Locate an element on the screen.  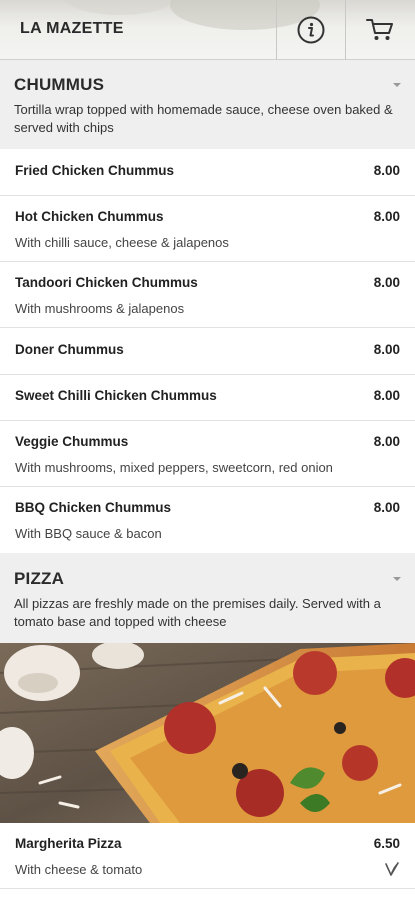
info-button is located at coordinates (311, 30).